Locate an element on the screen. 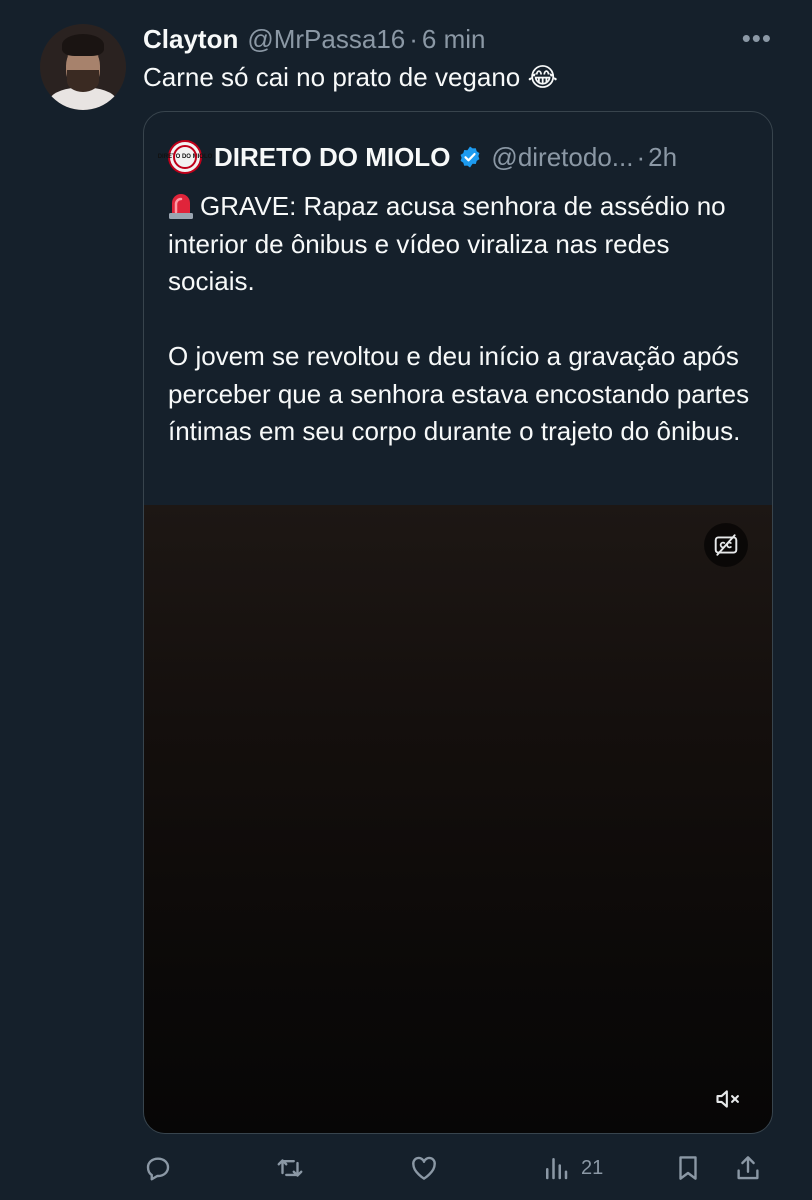 The image size is (812, 1200). quoted-avatar: DIRETO DO MIOLO is located at coordinates (185, 157).